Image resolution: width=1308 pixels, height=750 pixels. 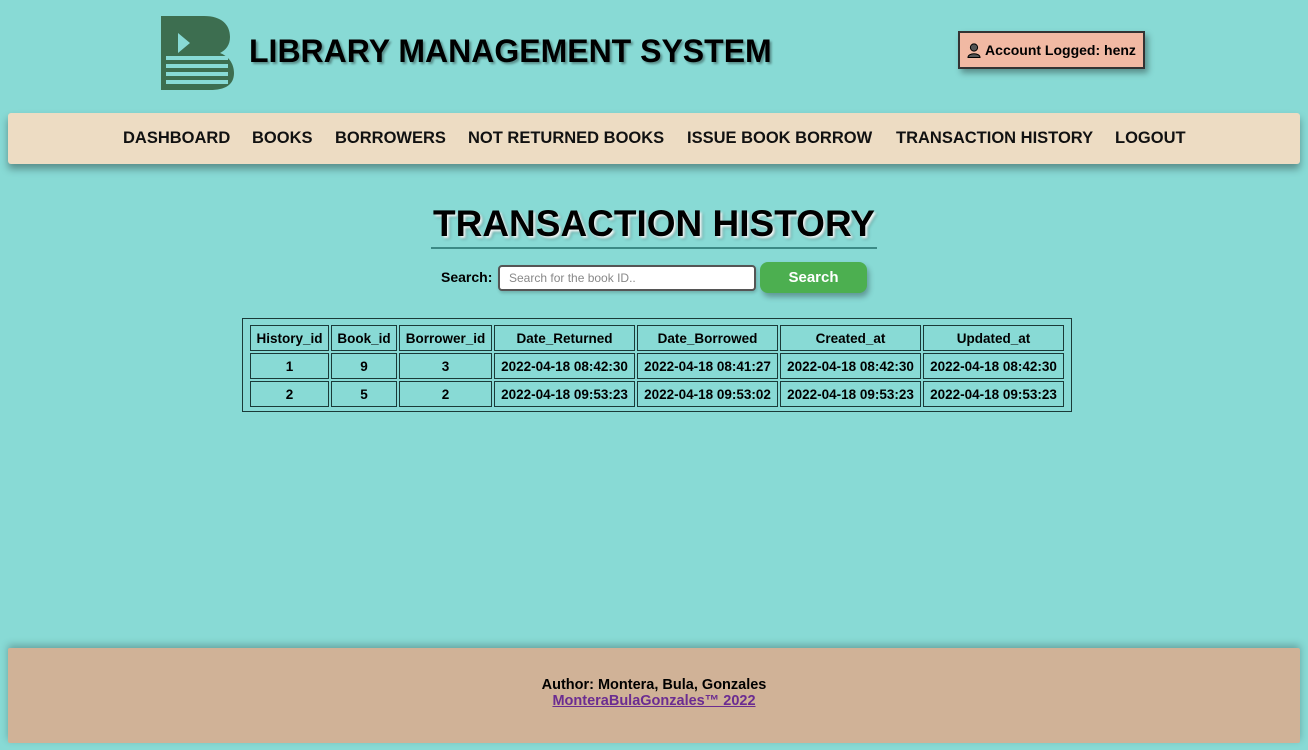 I want to click on nav-books: BOOKS, so click(x=282, y=138).